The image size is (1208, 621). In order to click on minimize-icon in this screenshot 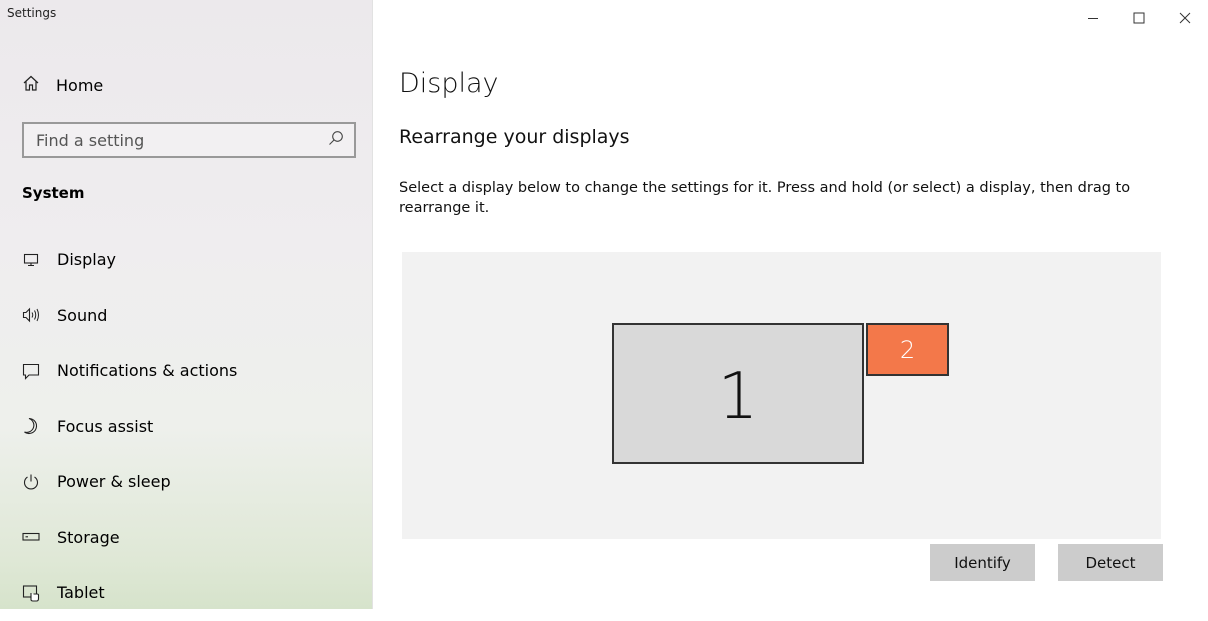, I will do `click(1093, 18)`.